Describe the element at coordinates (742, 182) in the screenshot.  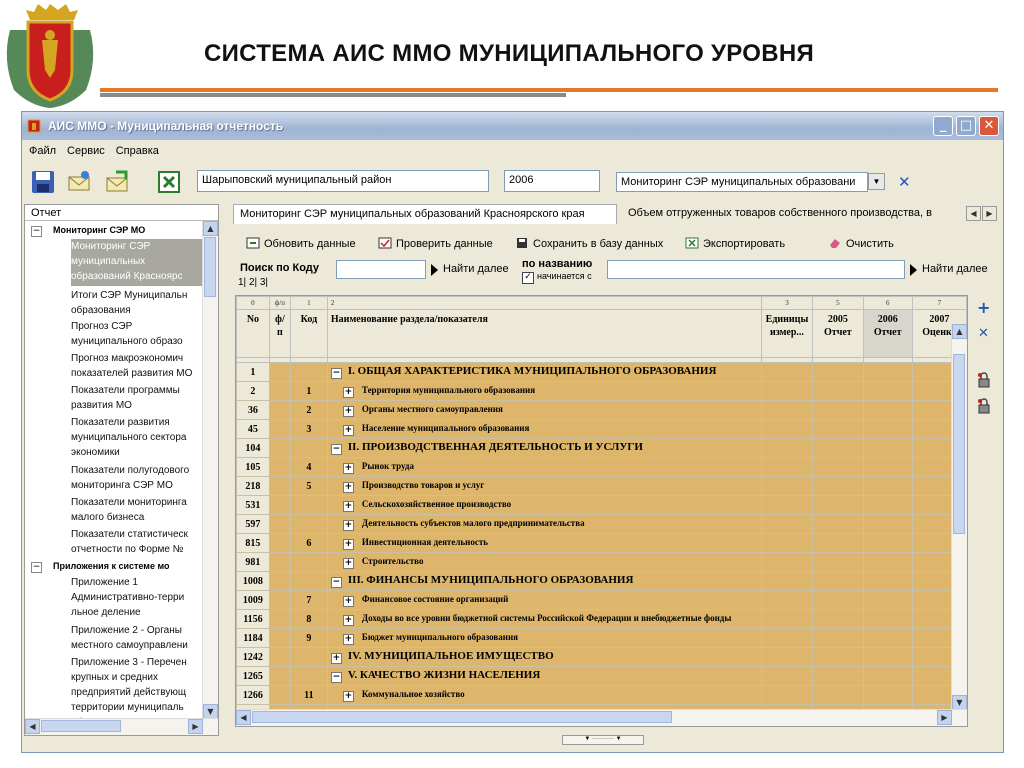
I see `report-type-select: Мониторинг СЭР муниципальных образовани` at that location.